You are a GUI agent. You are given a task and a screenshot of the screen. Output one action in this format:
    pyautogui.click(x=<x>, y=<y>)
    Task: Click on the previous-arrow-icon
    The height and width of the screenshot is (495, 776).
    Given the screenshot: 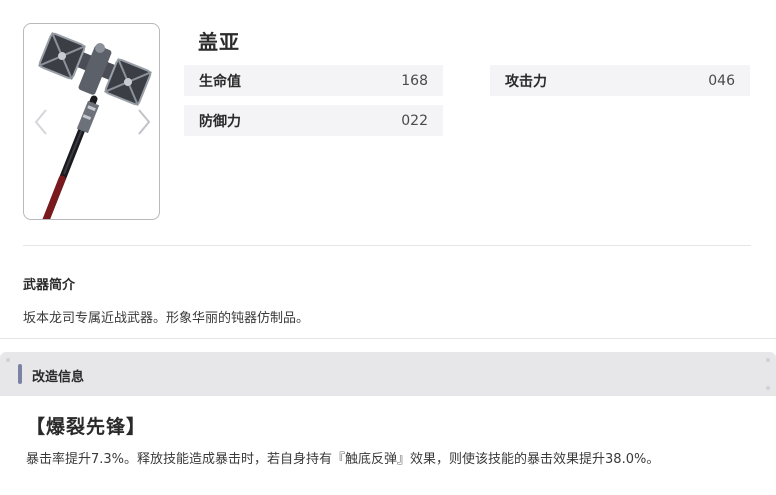 What is the action you would take?
    pyautogui.click(x=41, y=122)
    